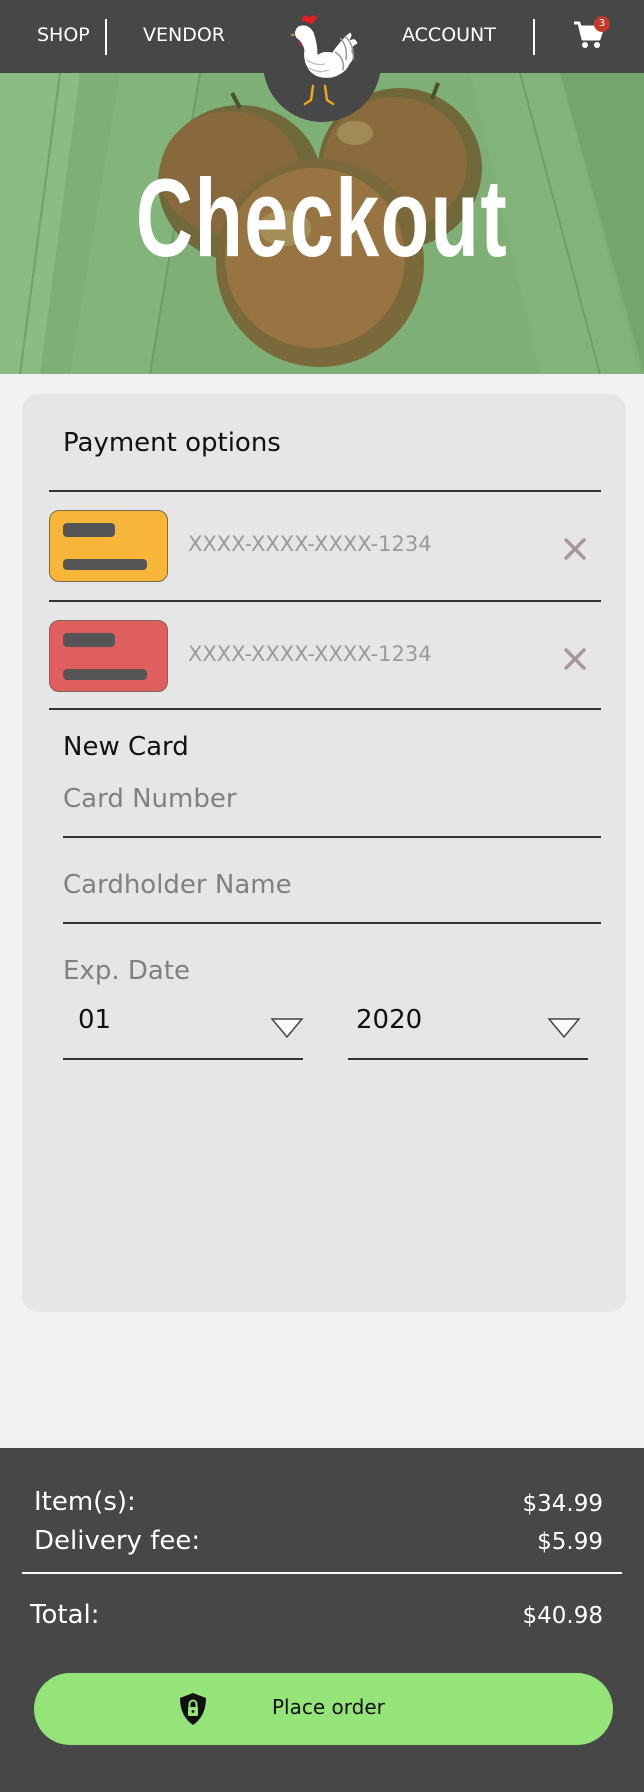 The width and height of the screenshot is (644, 1792). I want to click on lock-shield-icon, so click(193, 1709).